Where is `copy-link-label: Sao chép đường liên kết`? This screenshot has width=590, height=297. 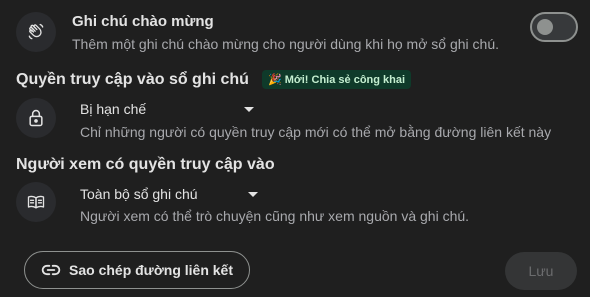
copy-link-label: Sao chép đường liên kết is located at coordinates (151, 270).